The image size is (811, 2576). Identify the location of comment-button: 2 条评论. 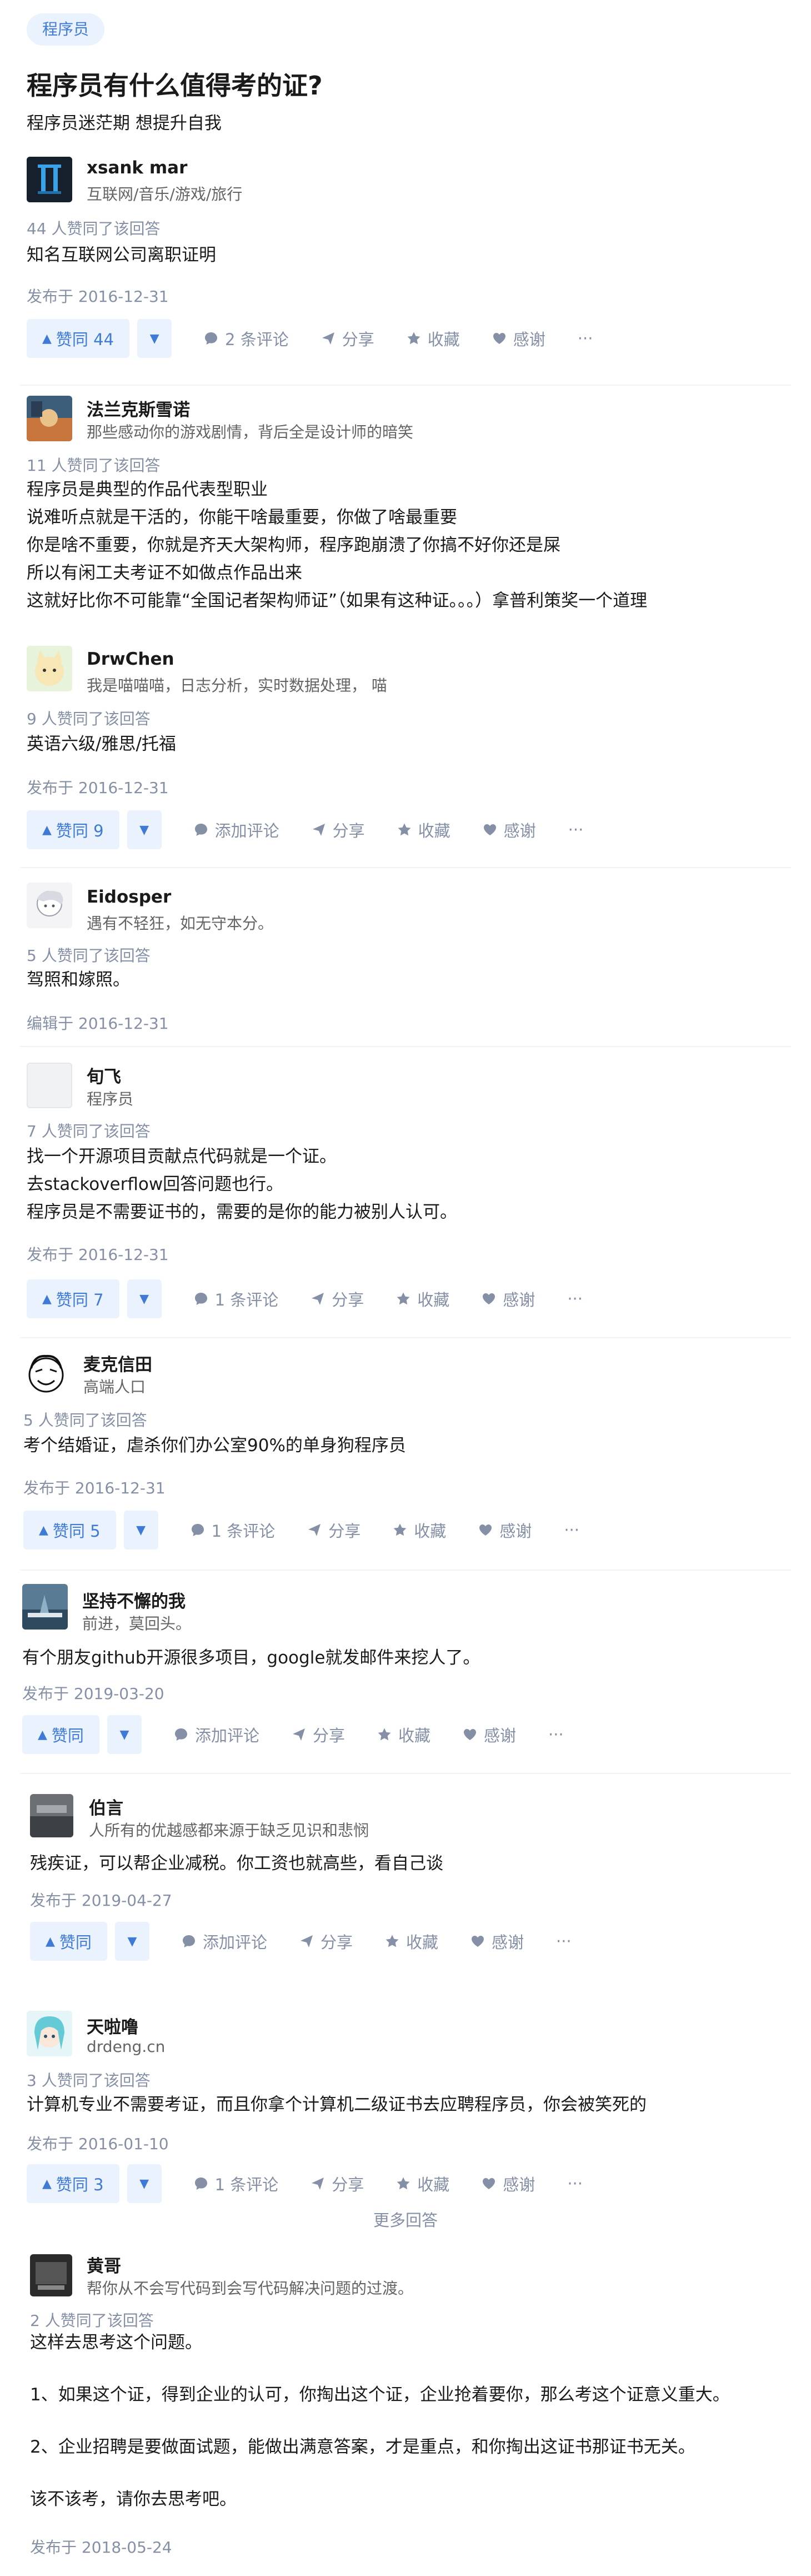
(247, 338).